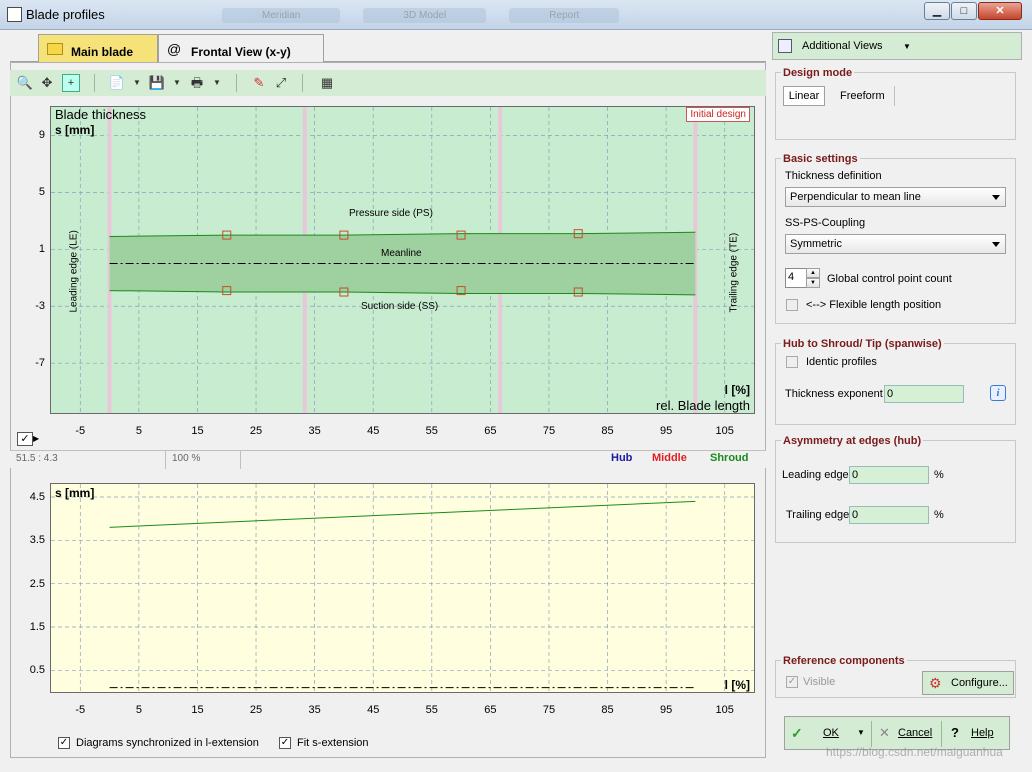  I want to click on y-tick-label: 3.5, so click(37, 540).